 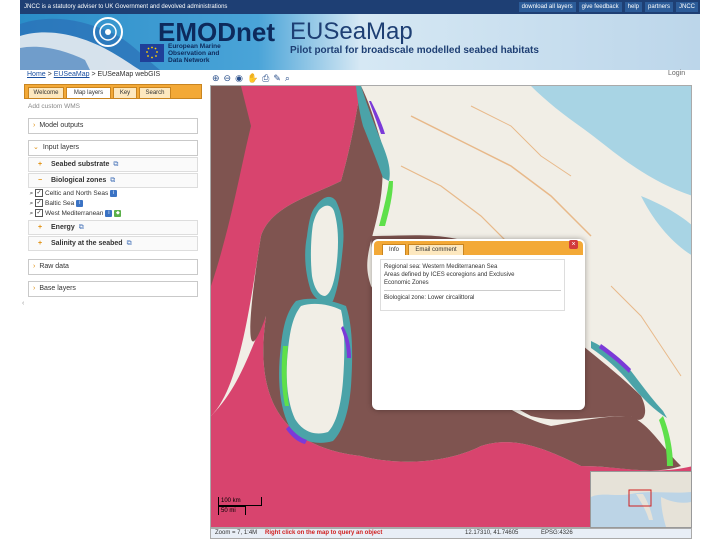 What do you see at coordinates (676, 73) in the screenshot?
I see `login-link: Login` at bounding box center [676, 73].